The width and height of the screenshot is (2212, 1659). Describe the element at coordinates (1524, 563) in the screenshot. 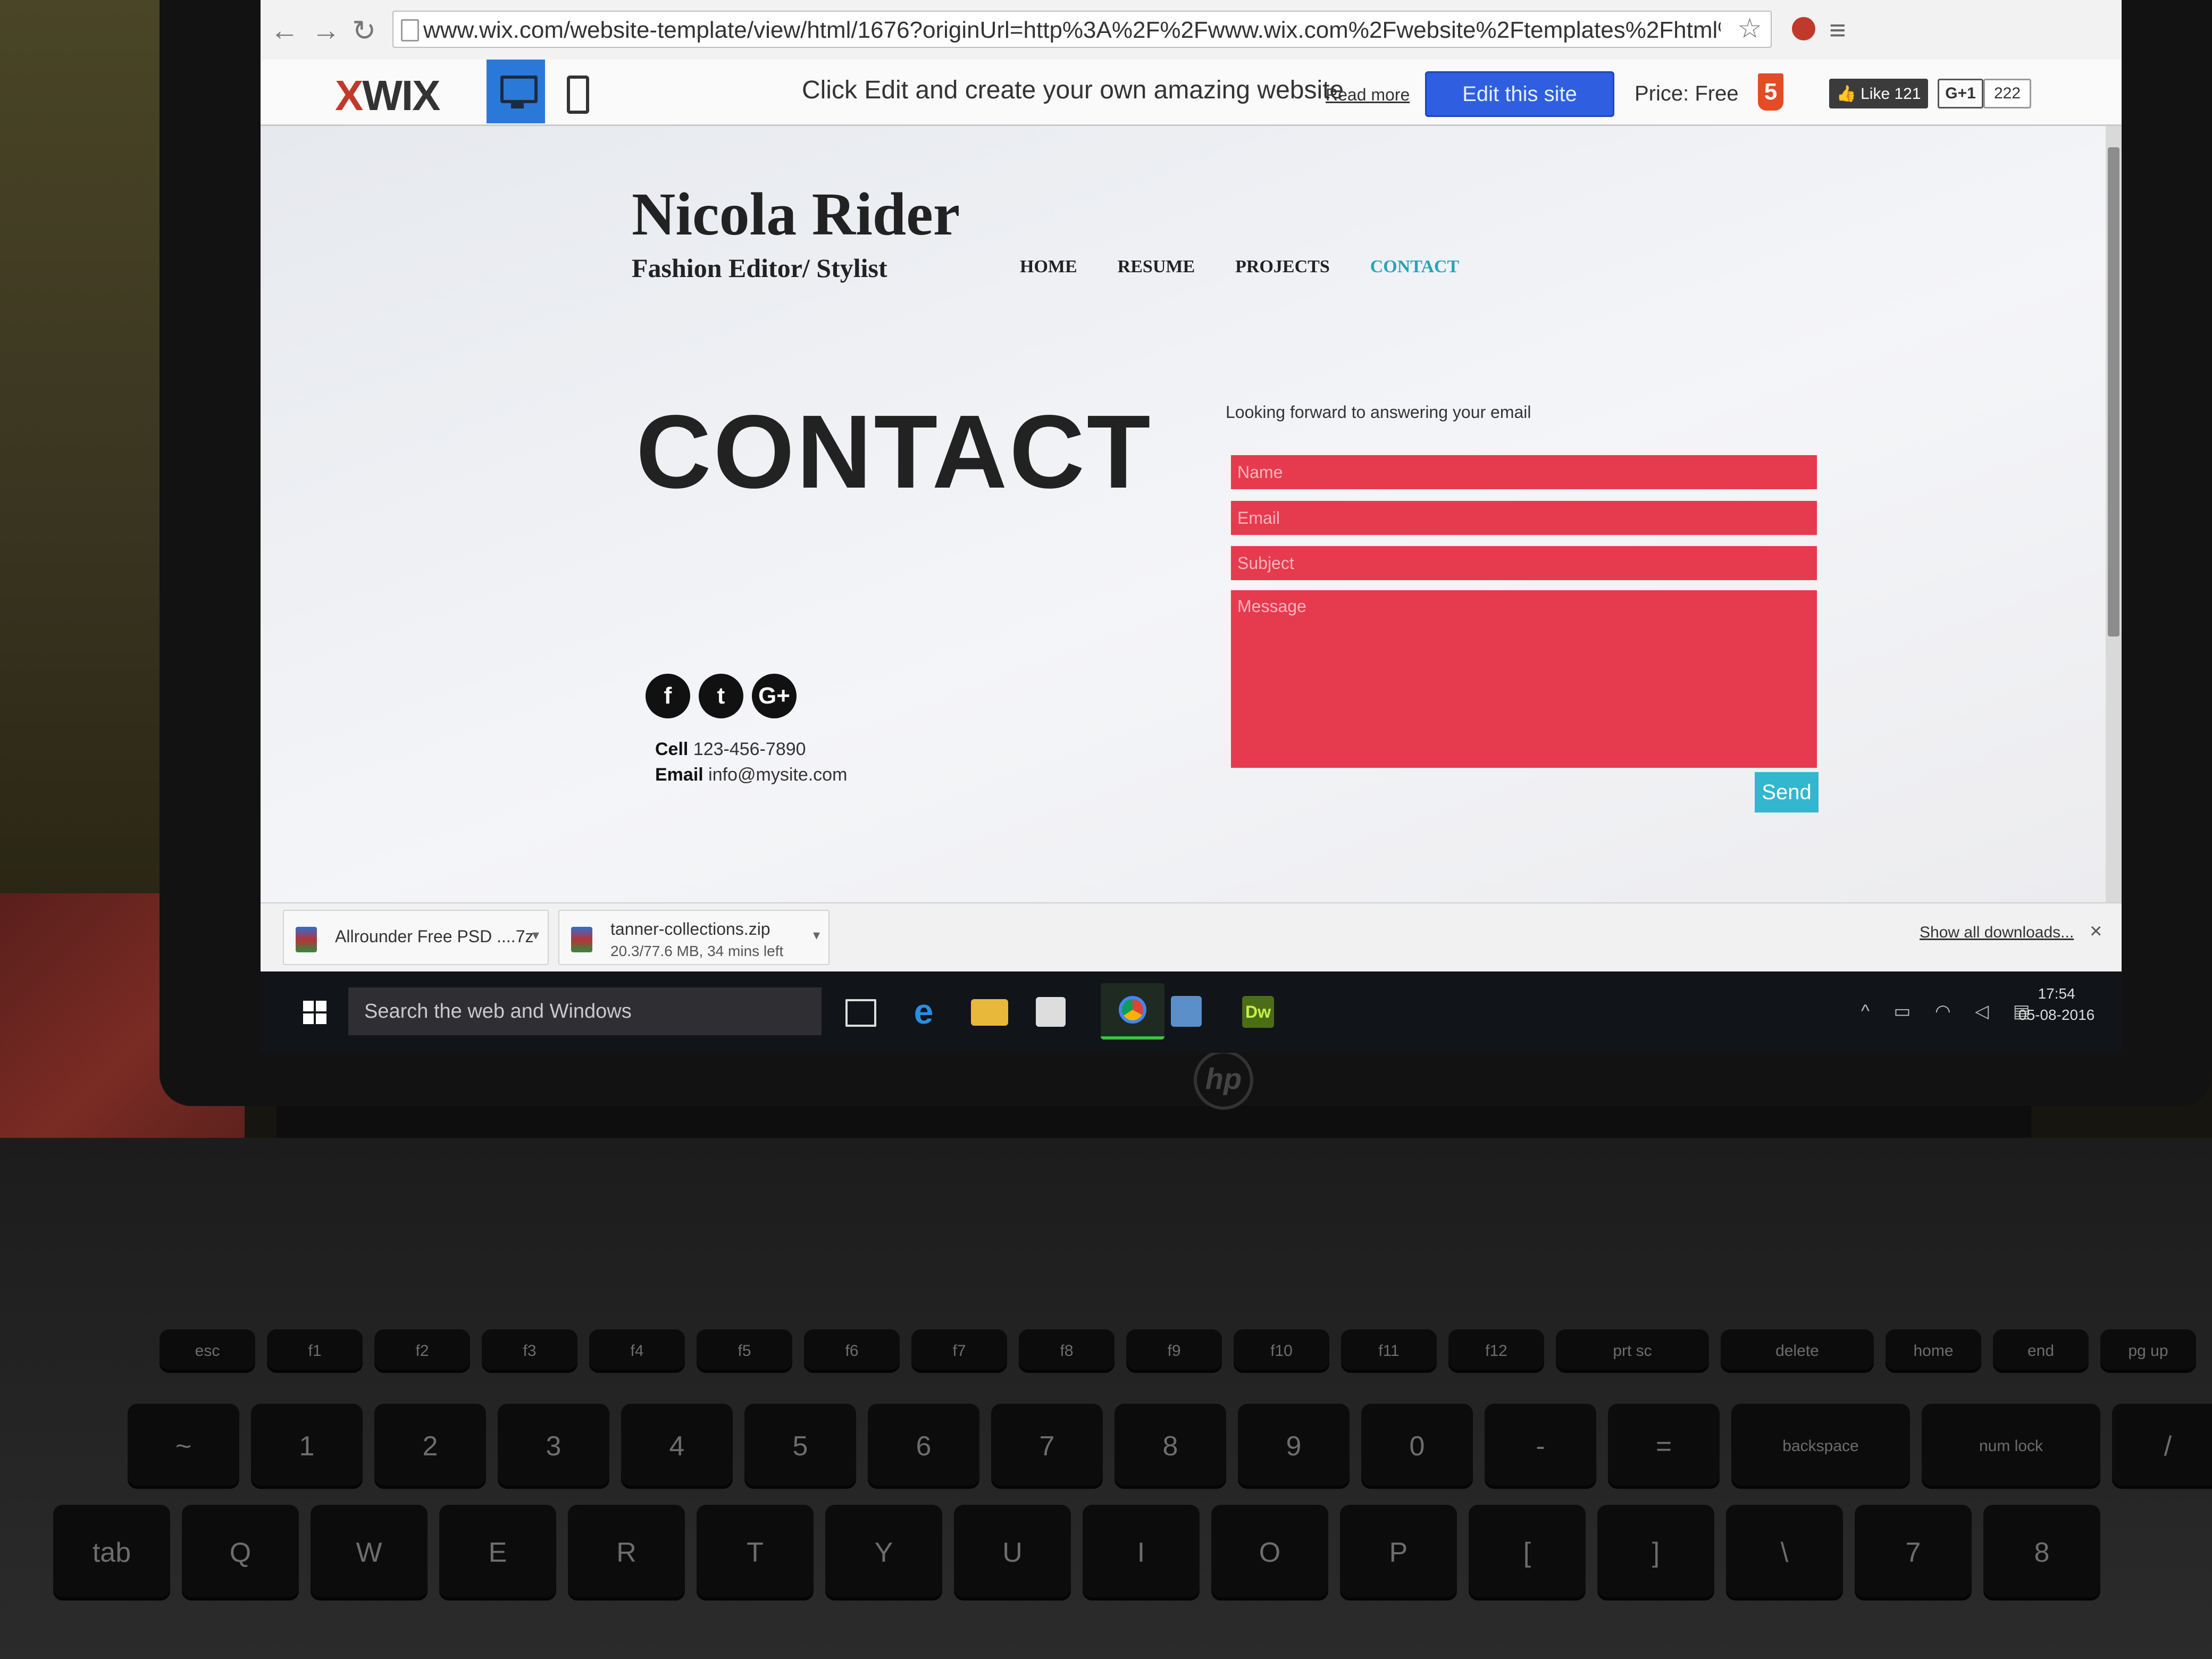

I see `subject-field: Subject` at that location.